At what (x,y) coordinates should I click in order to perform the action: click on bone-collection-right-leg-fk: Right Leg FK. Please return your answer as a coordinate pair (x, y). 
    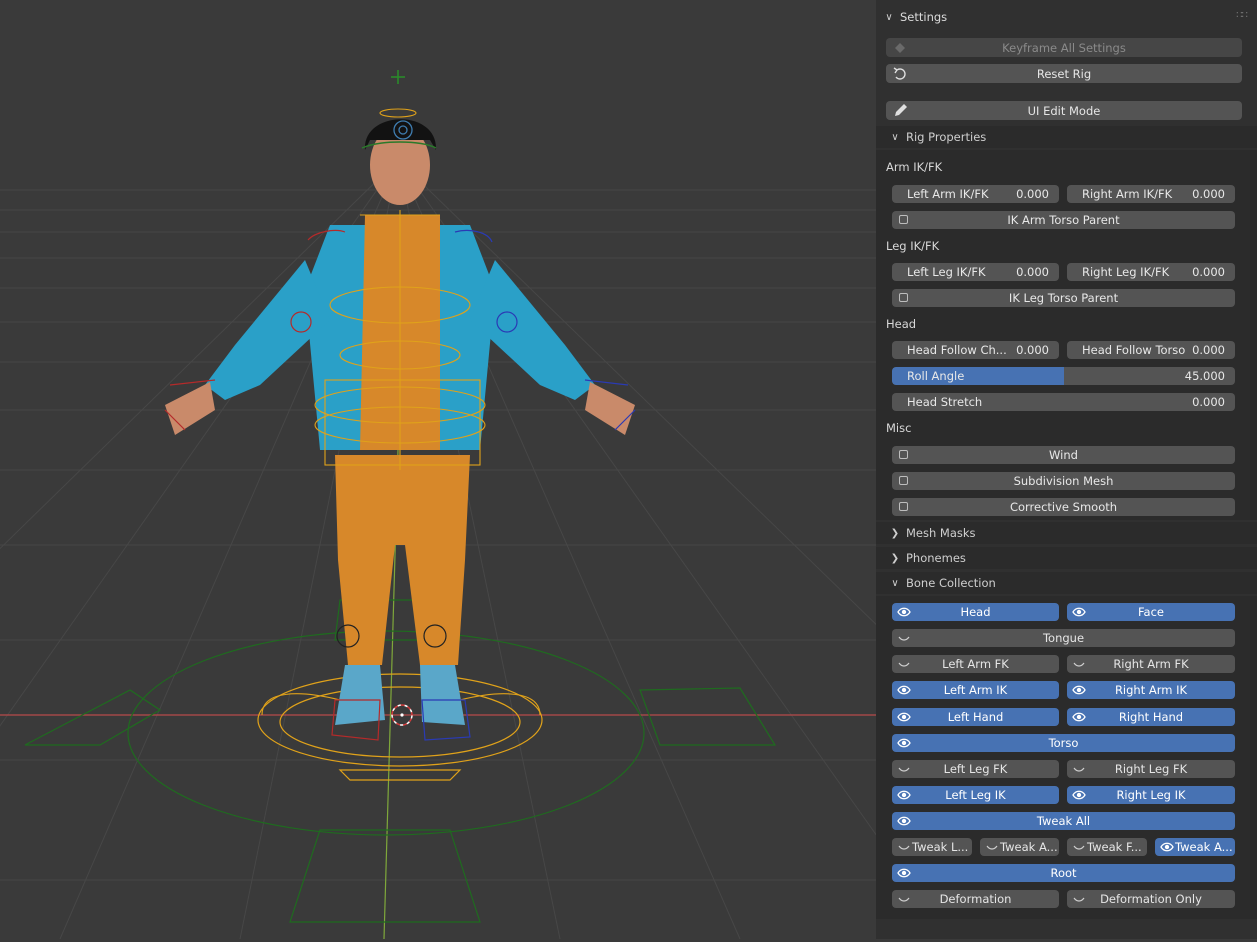
    Looking at the image, I should click on (1151, 769).